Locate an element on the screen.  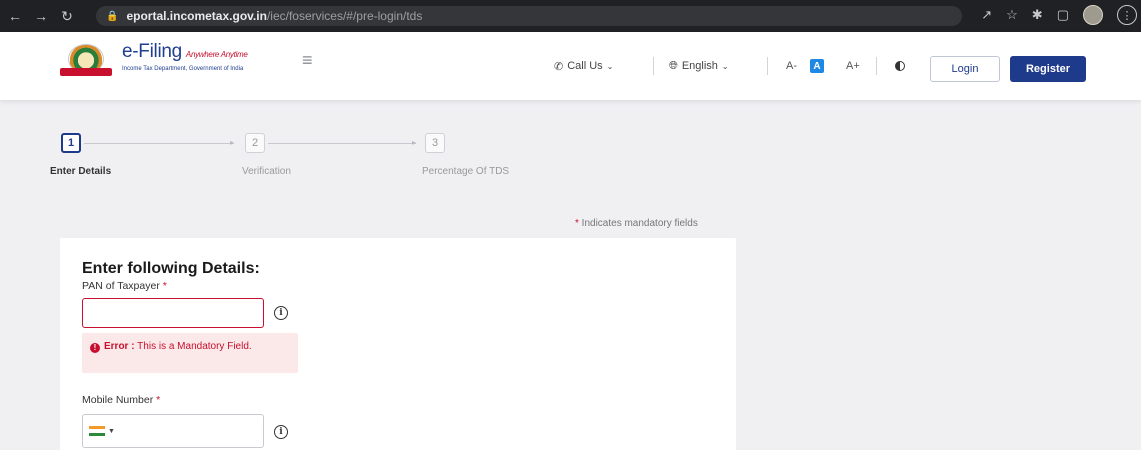
url-path: /iec/foservices/#/pre-login/tds is located at coordinates (344, 16).